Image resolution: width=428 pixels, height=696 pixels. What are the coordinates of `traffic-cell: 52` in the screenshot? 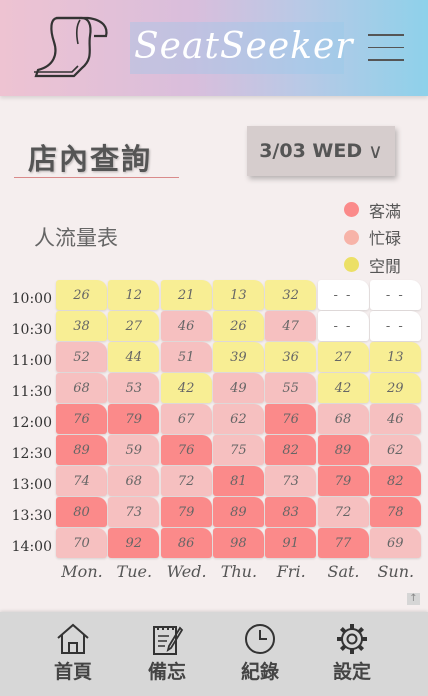 It's located at (81, 357).